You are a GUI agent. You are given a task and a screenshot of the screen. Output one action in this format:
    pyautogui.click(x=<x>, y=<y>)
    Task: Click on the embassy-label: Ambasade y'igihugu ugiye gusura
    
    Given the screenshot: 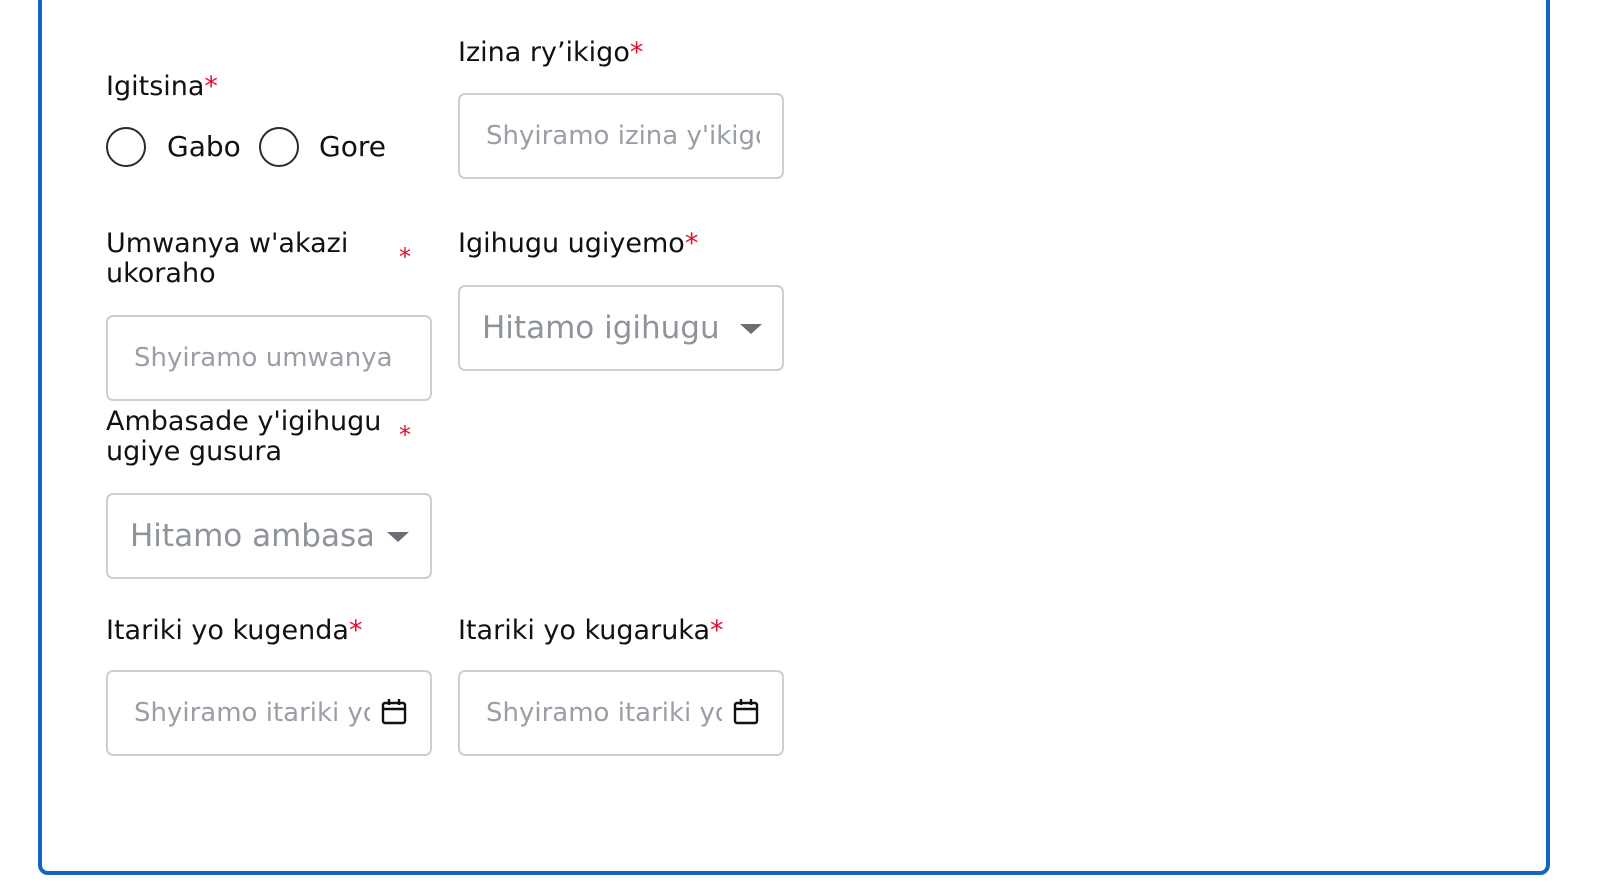 What is the action you would take?
    pyautogui.click(x=244, y=436)
    